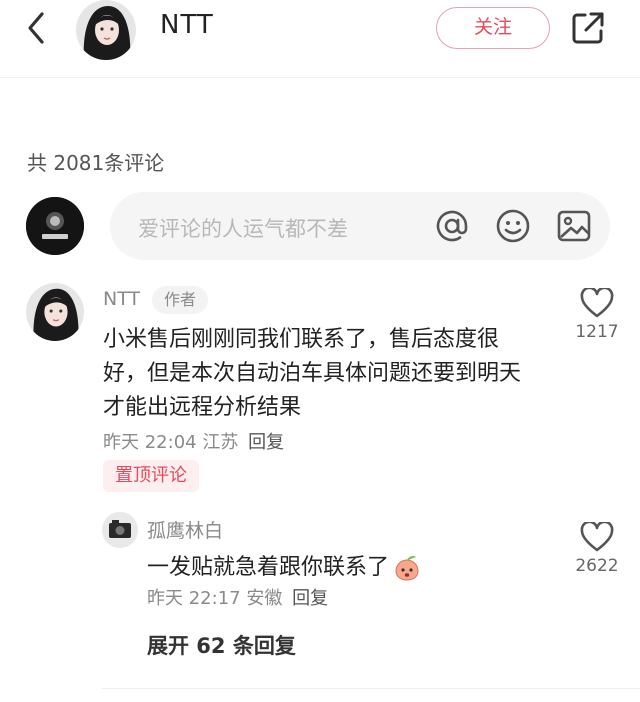 The width and height of the screenshot is (640, 702). Describe the element at coordinates (493, 28) in the screenshot. I see `follow-button: 关注` at that location.